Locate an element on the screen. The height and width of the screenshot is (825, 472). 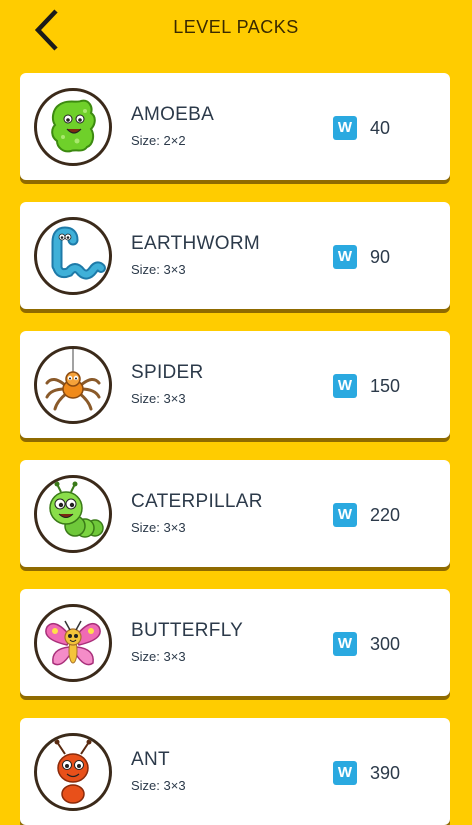
pack-cost-value: 390 is located at coordinates (385, 773).